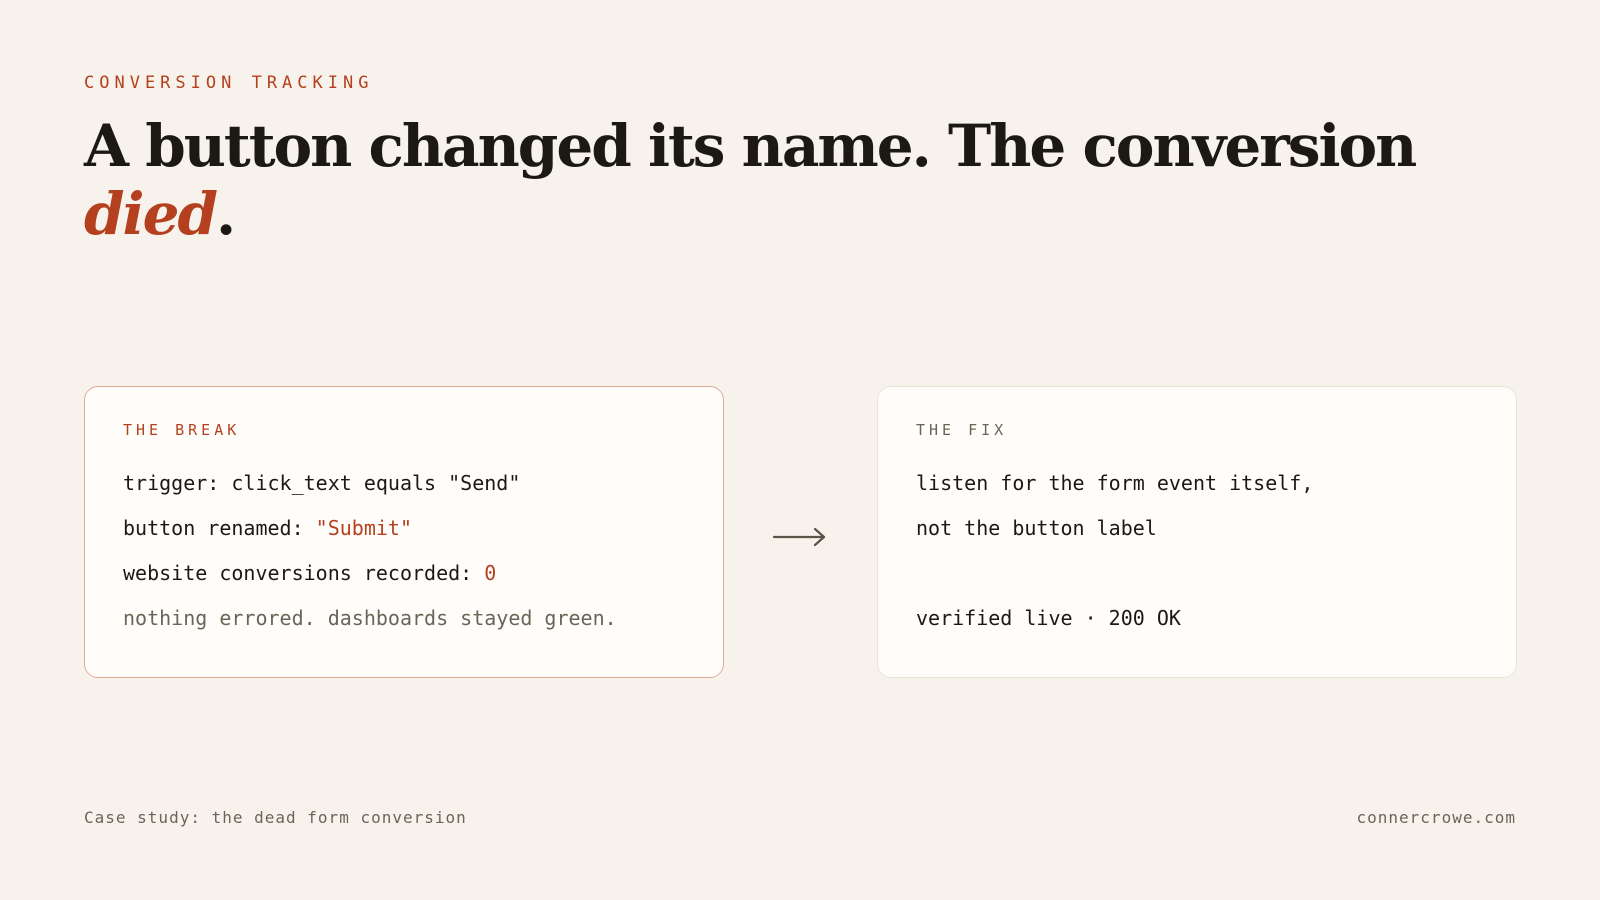  What do you see at coordinates (229, 83) in the screenshot?
I see `eyebrow-label: CONVERSION TRACKING` at bounding box center [229, 83].